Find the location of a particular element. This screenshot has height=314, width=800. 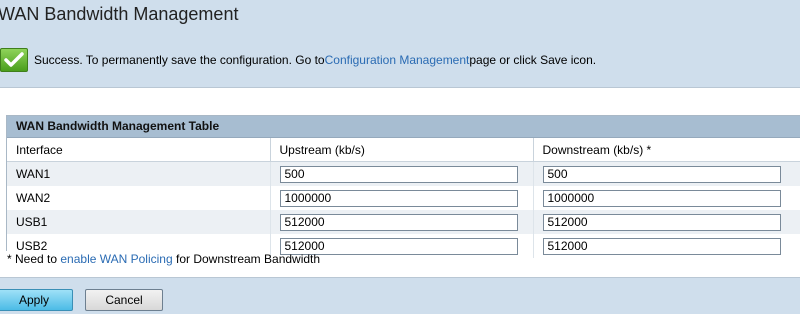

downstream-input-wan2 is located at coordinates (661, 198).